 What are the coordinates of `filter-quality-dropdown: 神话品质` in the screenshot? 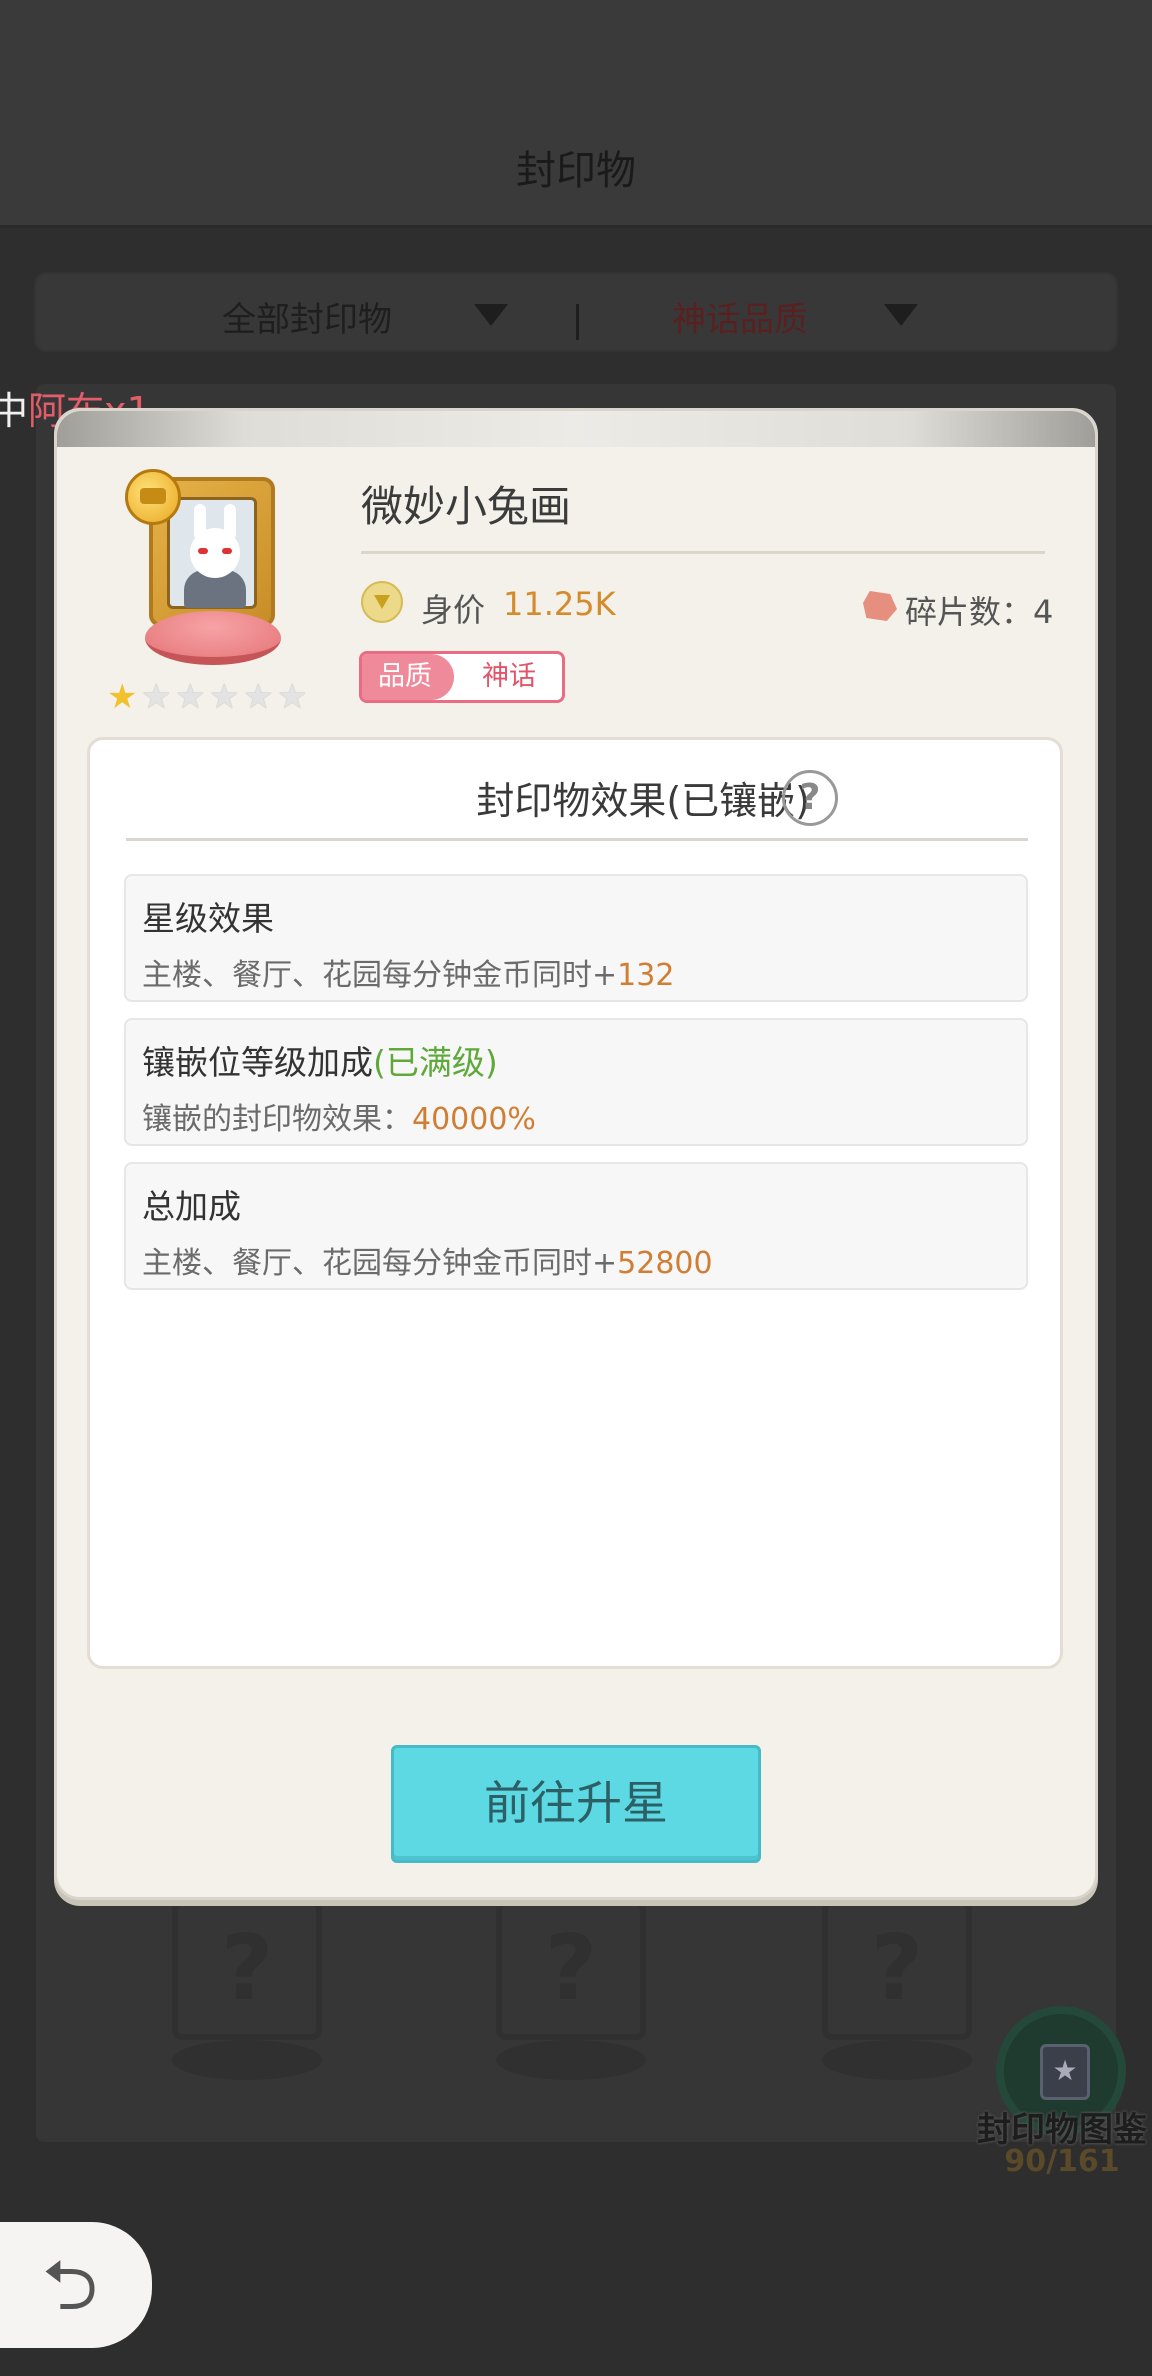 It's located at (740, 316).